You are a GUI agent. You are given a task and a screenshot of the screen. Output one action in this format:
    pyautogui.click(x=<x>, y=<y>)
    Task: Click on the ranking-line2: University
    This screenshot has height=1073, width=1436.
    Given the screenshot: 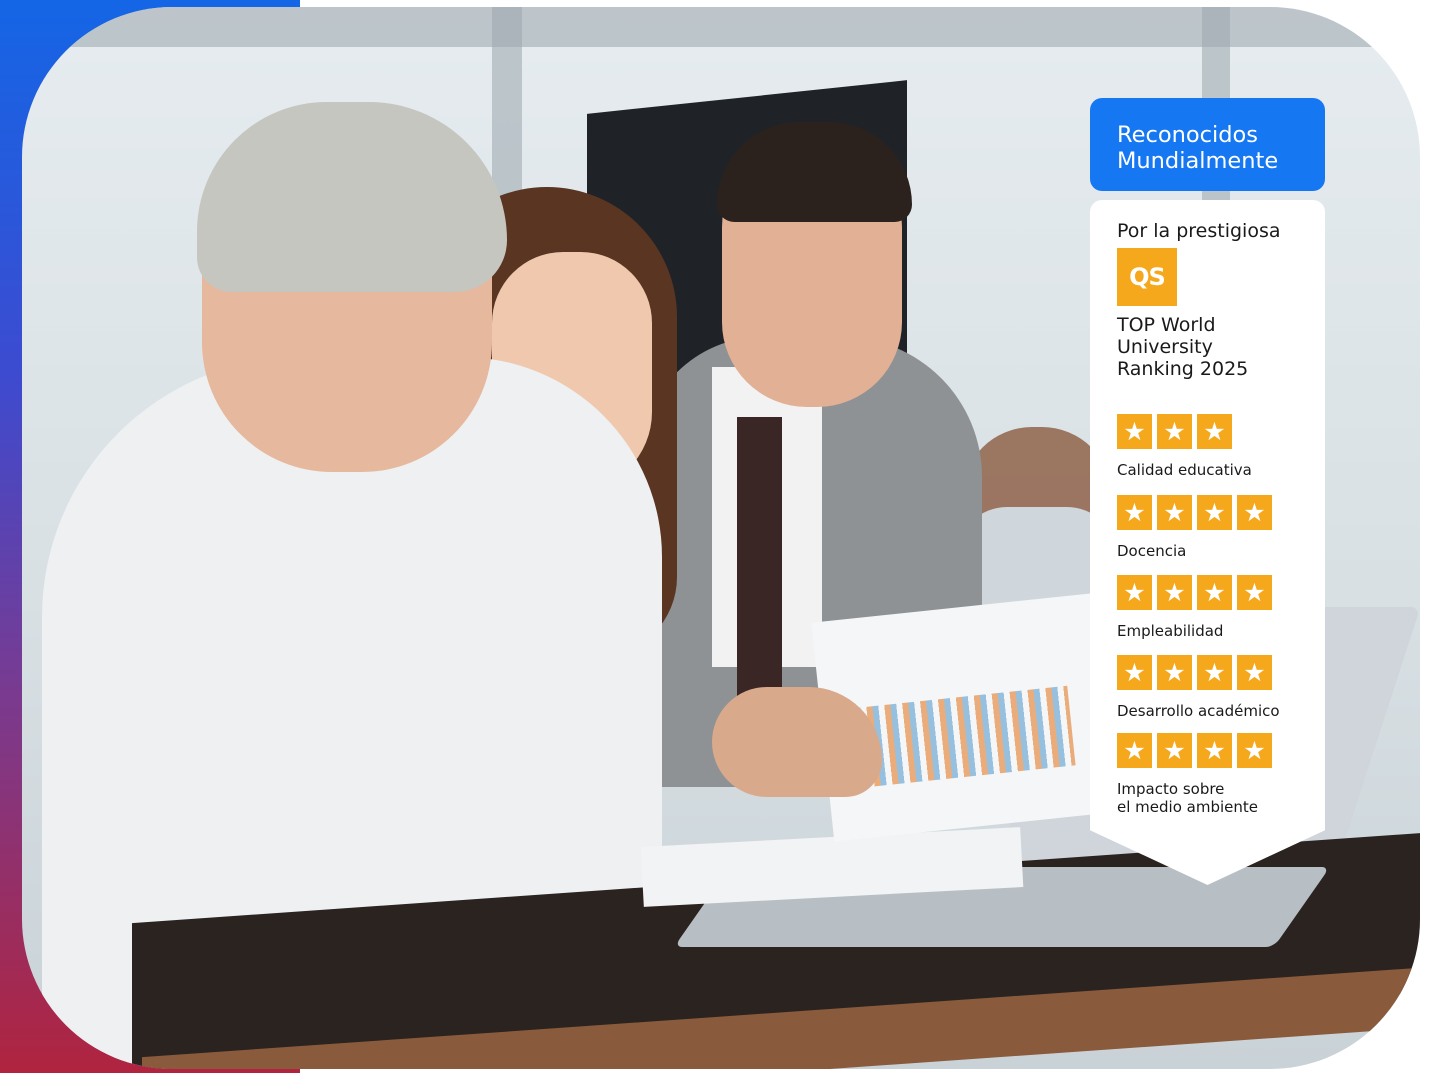 What is the action you would take?
    pyautogui.click(x=1165, y=347)
    